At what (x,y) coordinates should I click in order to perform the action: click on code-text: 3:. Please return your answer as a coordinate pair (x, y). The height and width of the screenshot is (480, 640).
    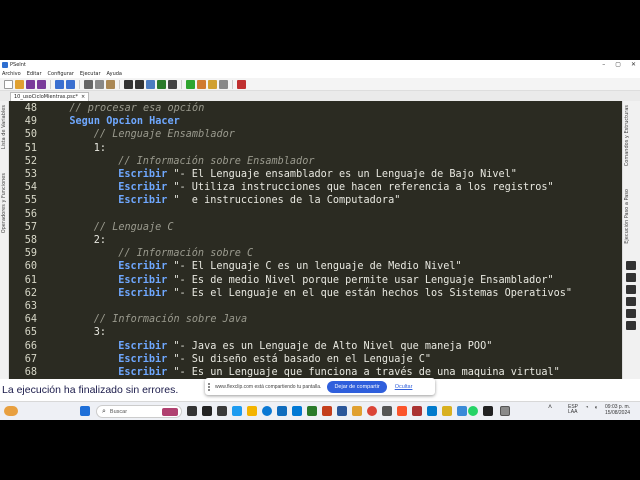
    Looking at the image, I should click on (100, 332).